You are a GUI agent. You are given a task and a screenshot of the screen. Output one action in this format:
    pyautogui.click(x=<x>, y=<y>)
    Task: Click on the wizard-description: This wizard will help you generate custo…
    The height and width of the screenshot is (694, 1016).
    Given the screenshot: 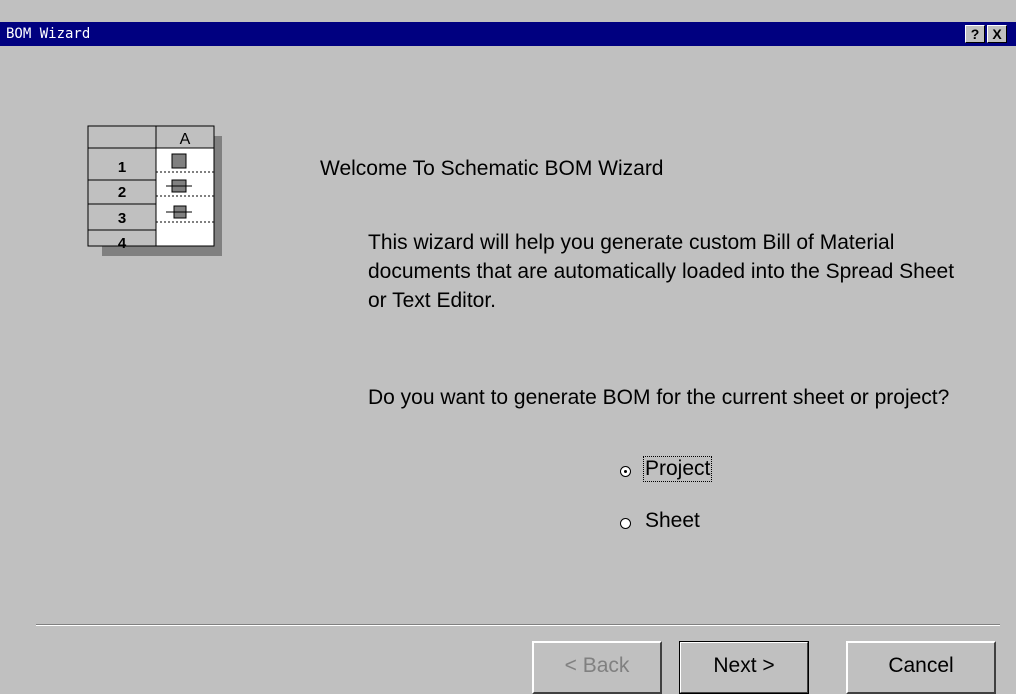 What is the action you would take?
    pyautogui.click(x=661, y=271)
    